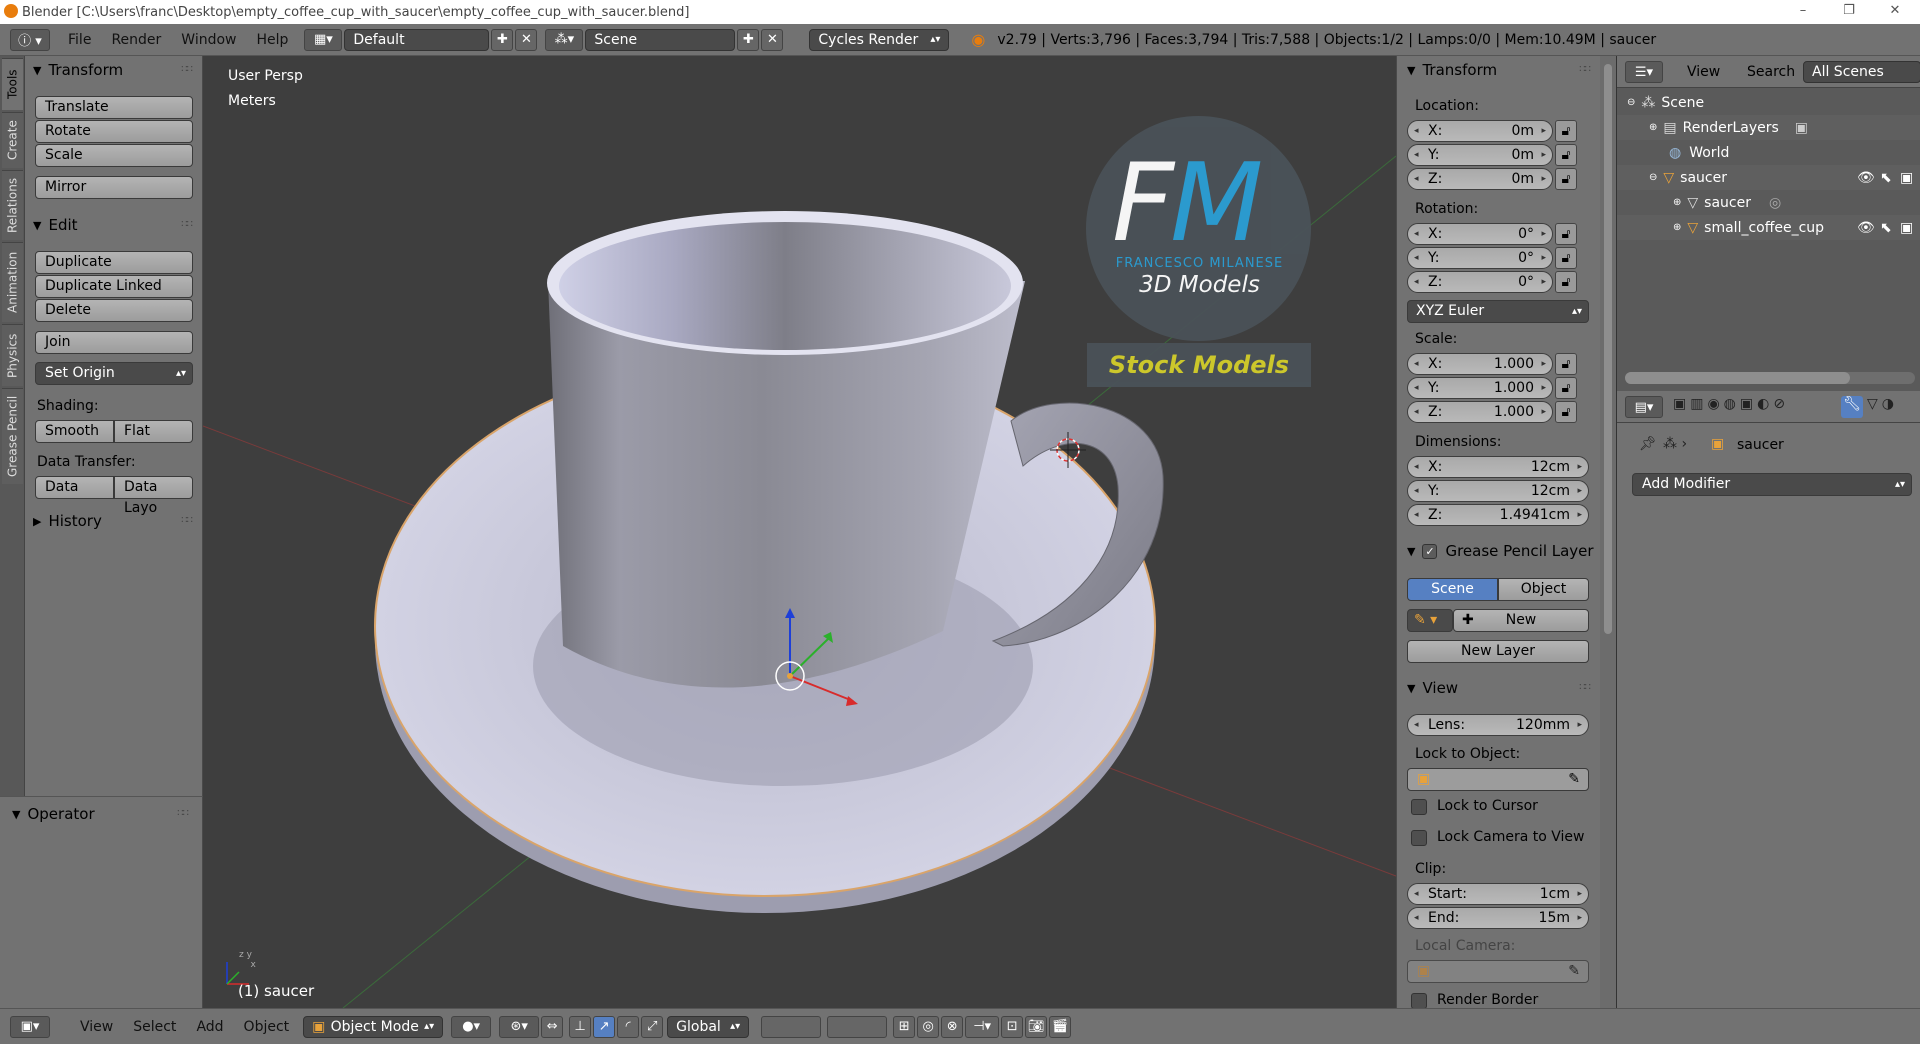  What do you see at coordinates (12, 282) in the screenshot?
I see `tab-animation: Animation` at bounding box center [12, 282].